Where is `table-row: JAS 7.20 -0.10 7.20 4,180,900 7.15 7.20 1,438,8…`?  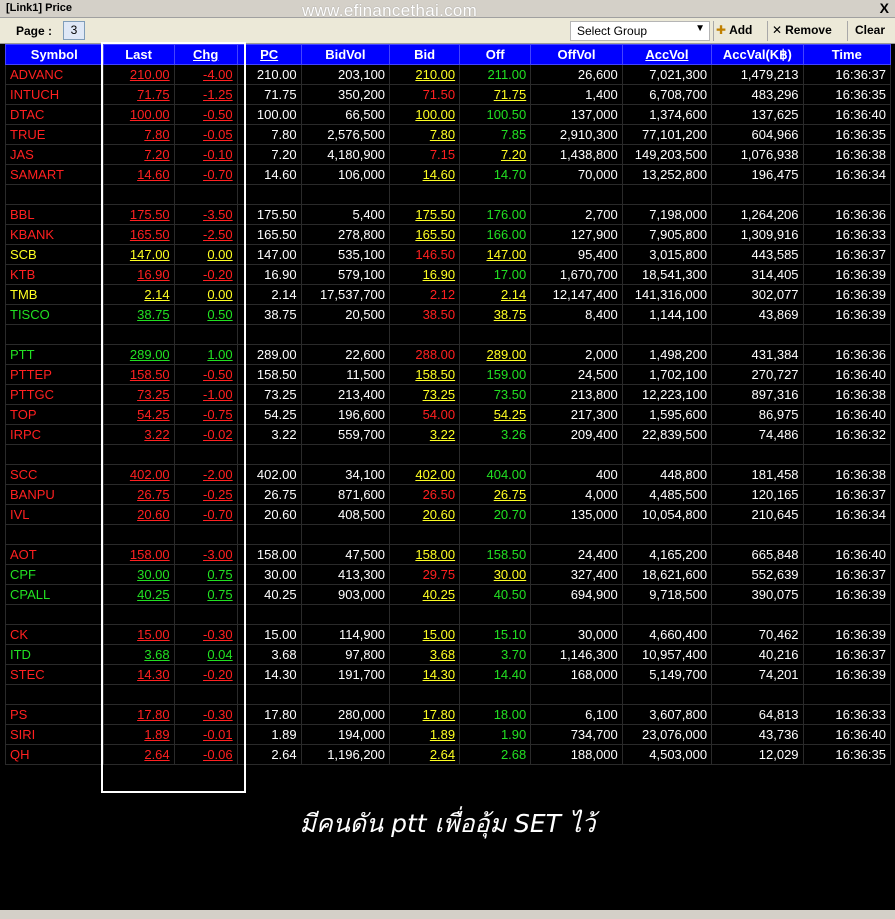
table-row: JAS 7.20 -0.10 7.20 4,180,900 7.15 7.20 1,438,8… is located at coordinates (448, 154).